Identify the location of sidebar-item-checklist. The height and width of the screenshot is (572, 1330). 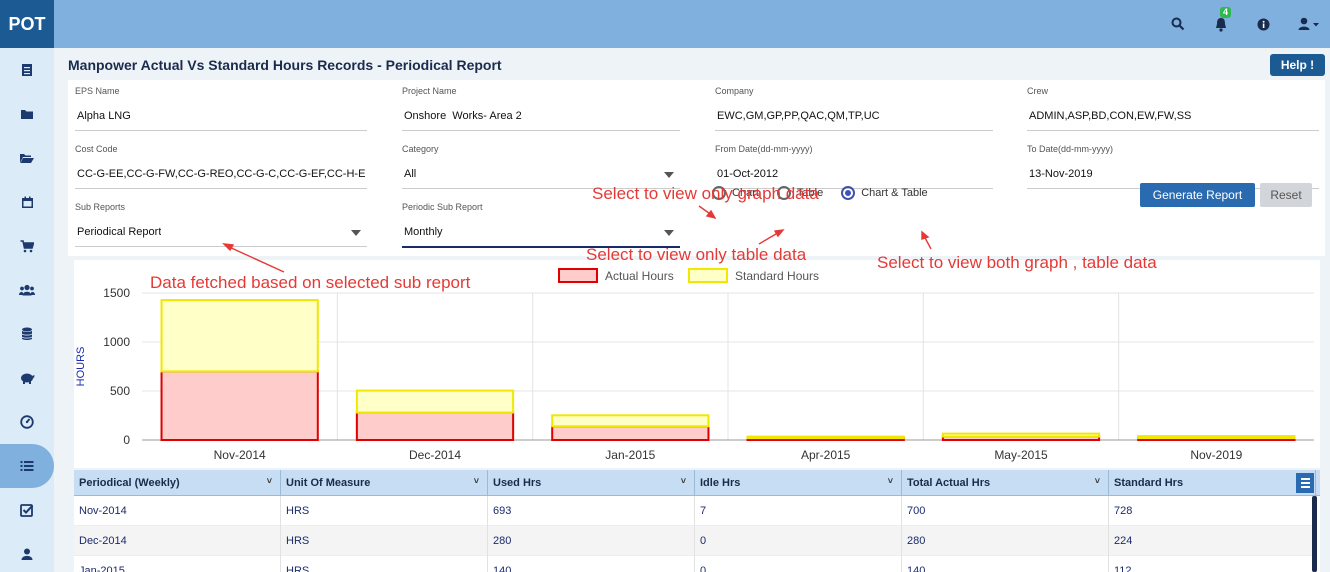
(27, 510).